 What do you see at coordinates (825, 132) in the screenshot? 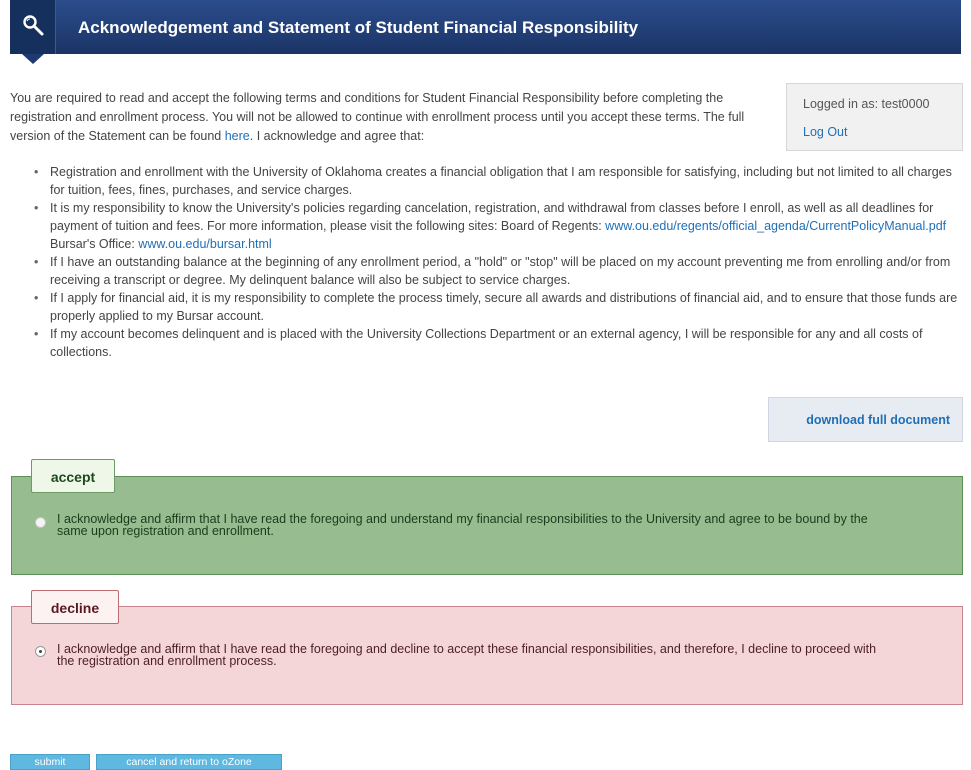
I see `logout-link: Log Out` at bounding box center [825, 132].